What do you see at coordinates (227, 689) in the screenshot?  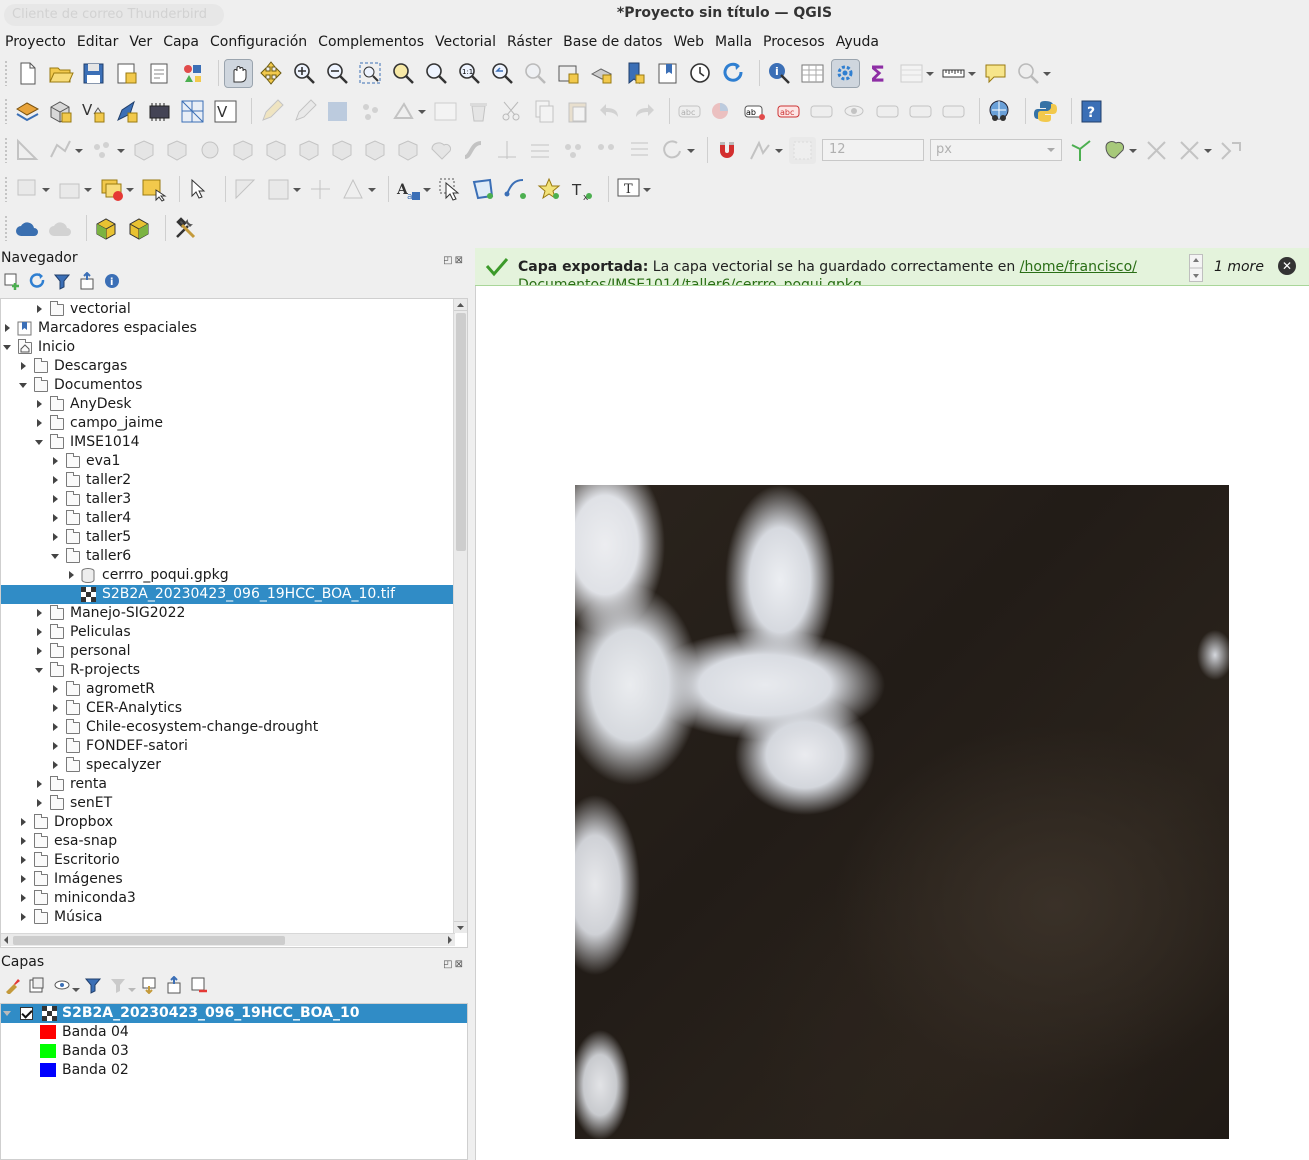 I see `navigator-item: agrometR` at bounding box center [227, 689].